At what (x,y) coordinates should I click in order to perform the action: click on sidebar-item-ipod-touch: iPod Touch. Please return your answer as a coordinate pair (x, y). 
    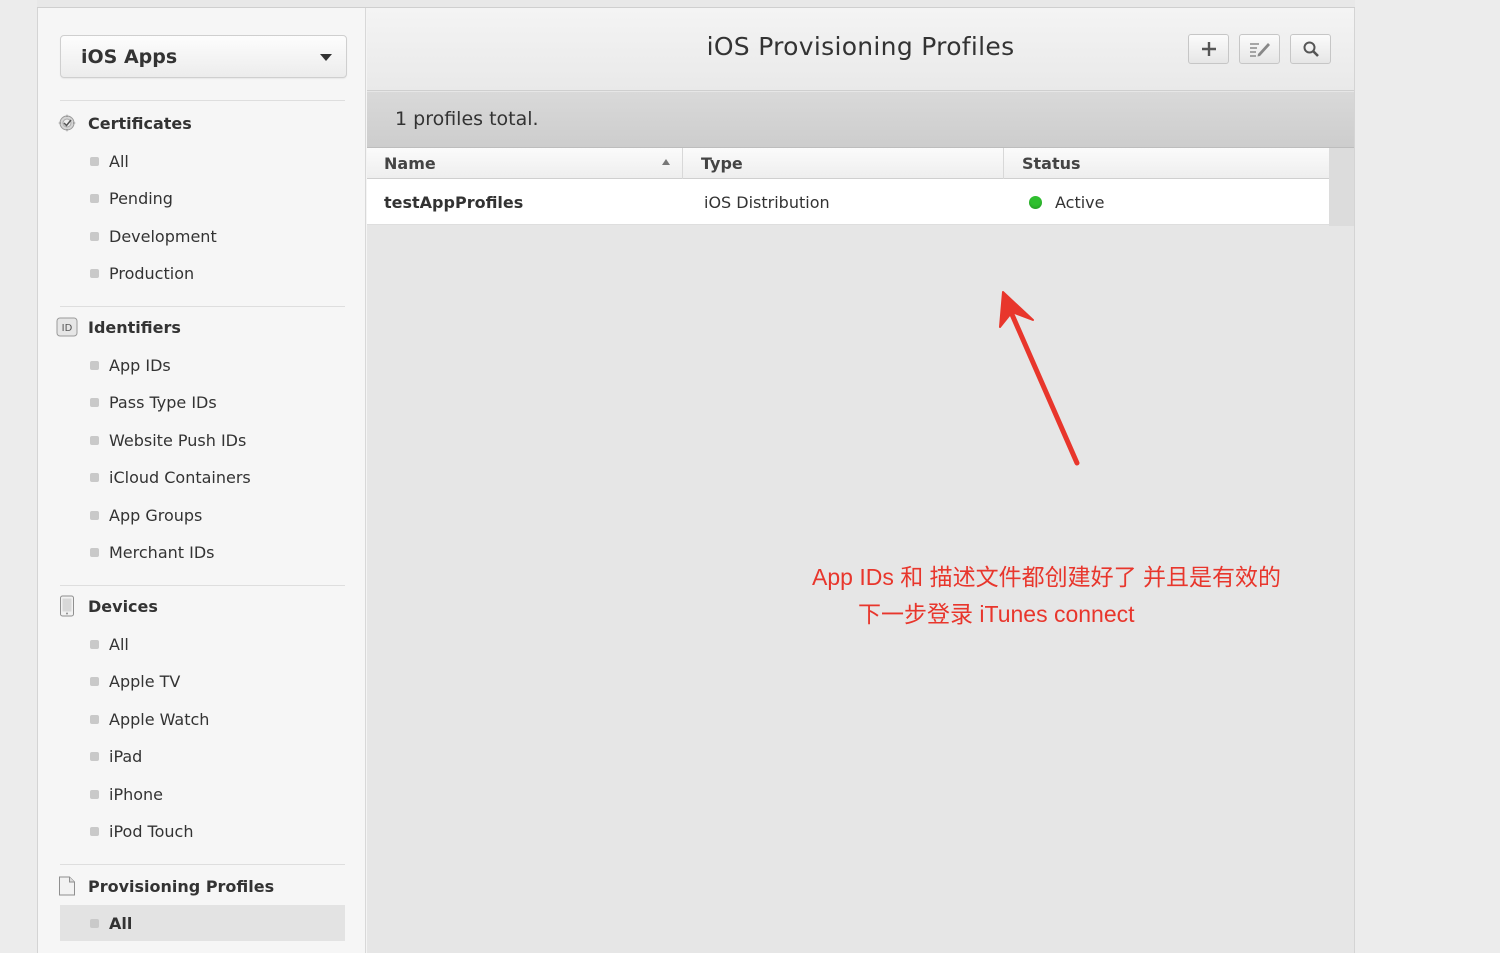
    Looking at the image, I should click on (202, 831).